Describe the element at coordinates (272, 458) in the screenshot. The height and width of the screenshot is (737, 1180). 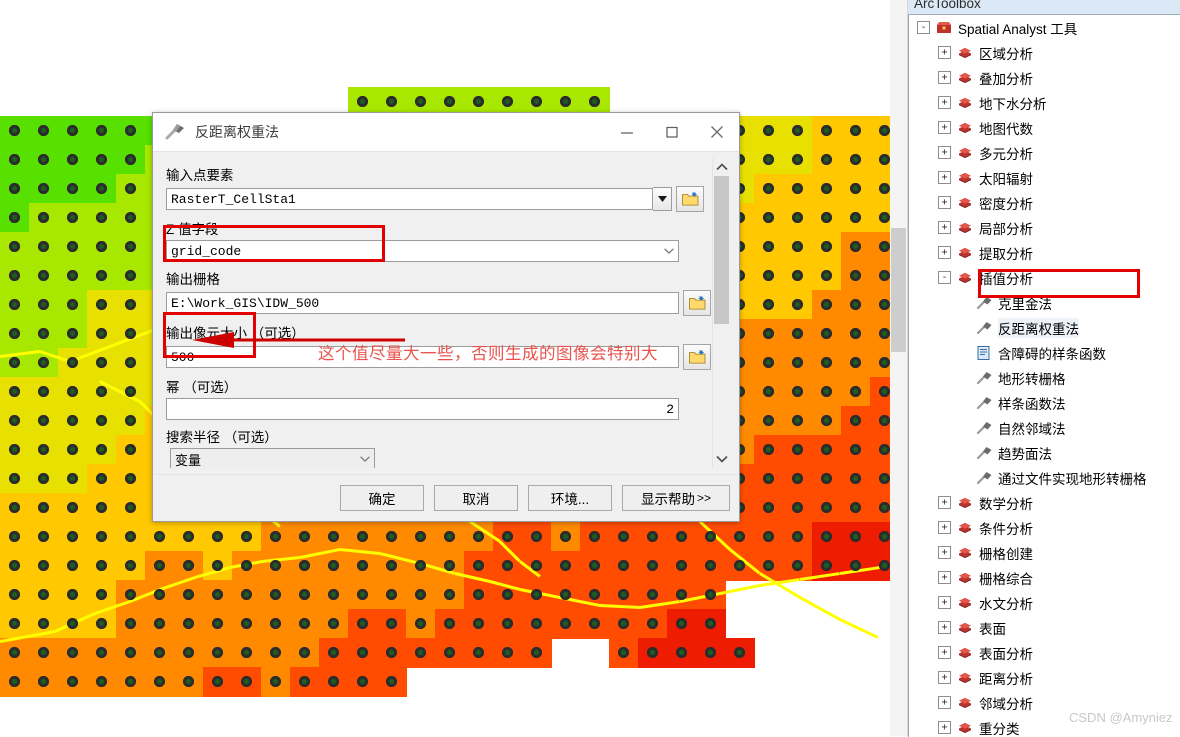
I see `search-radius-select: 变量` at that location.